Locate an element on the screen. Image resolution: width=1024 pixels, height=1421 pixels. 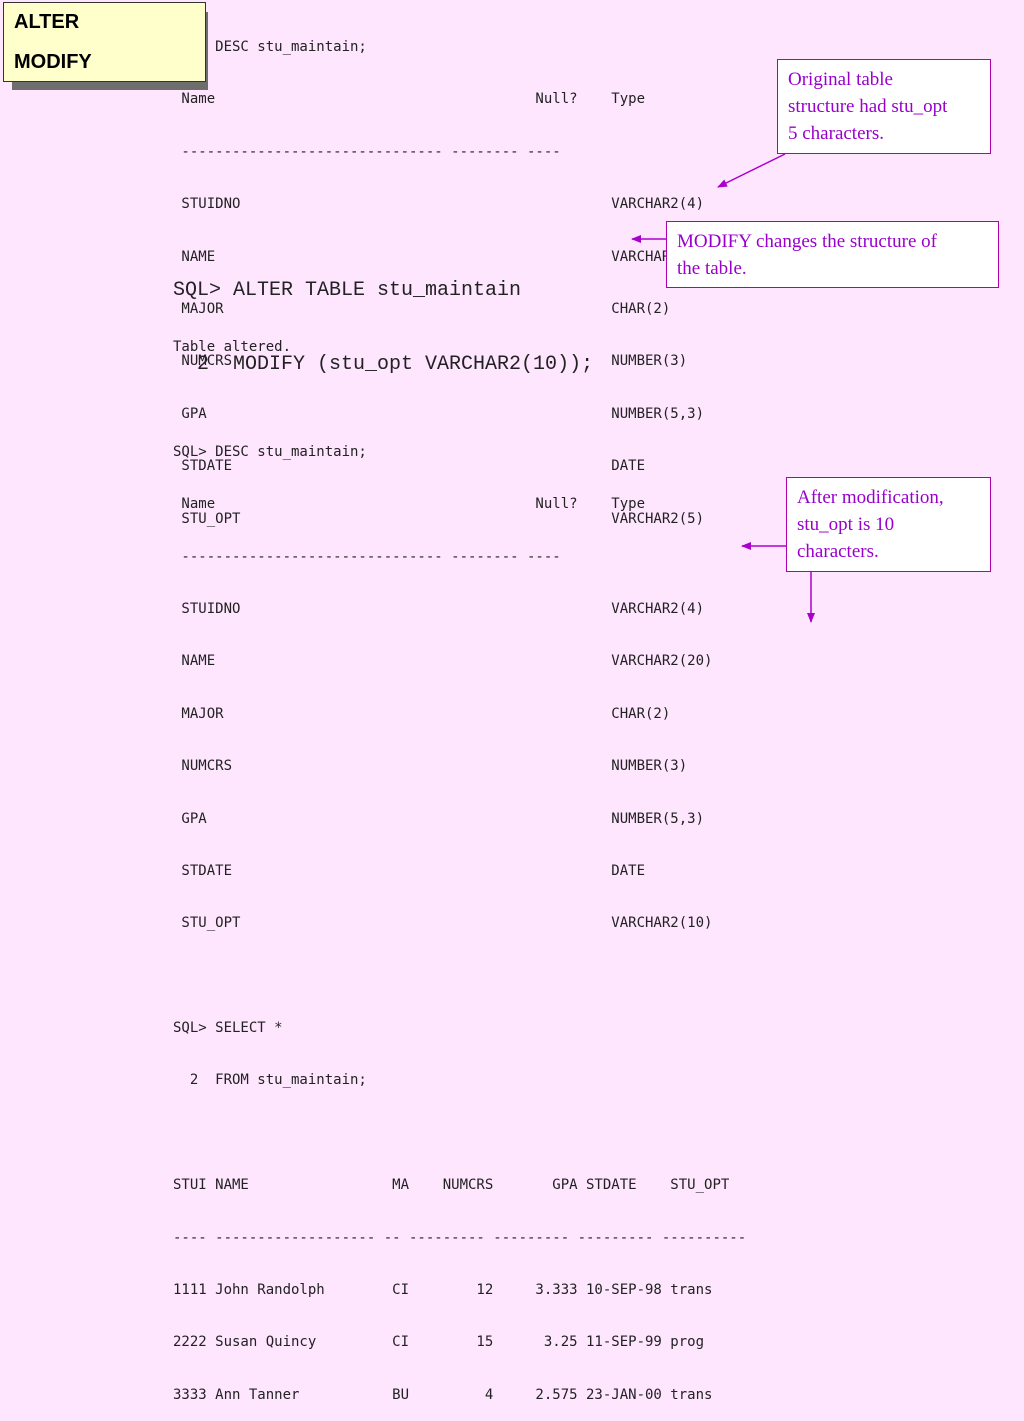
arrow-to-varchar5 is located at coordinates (751, 170).